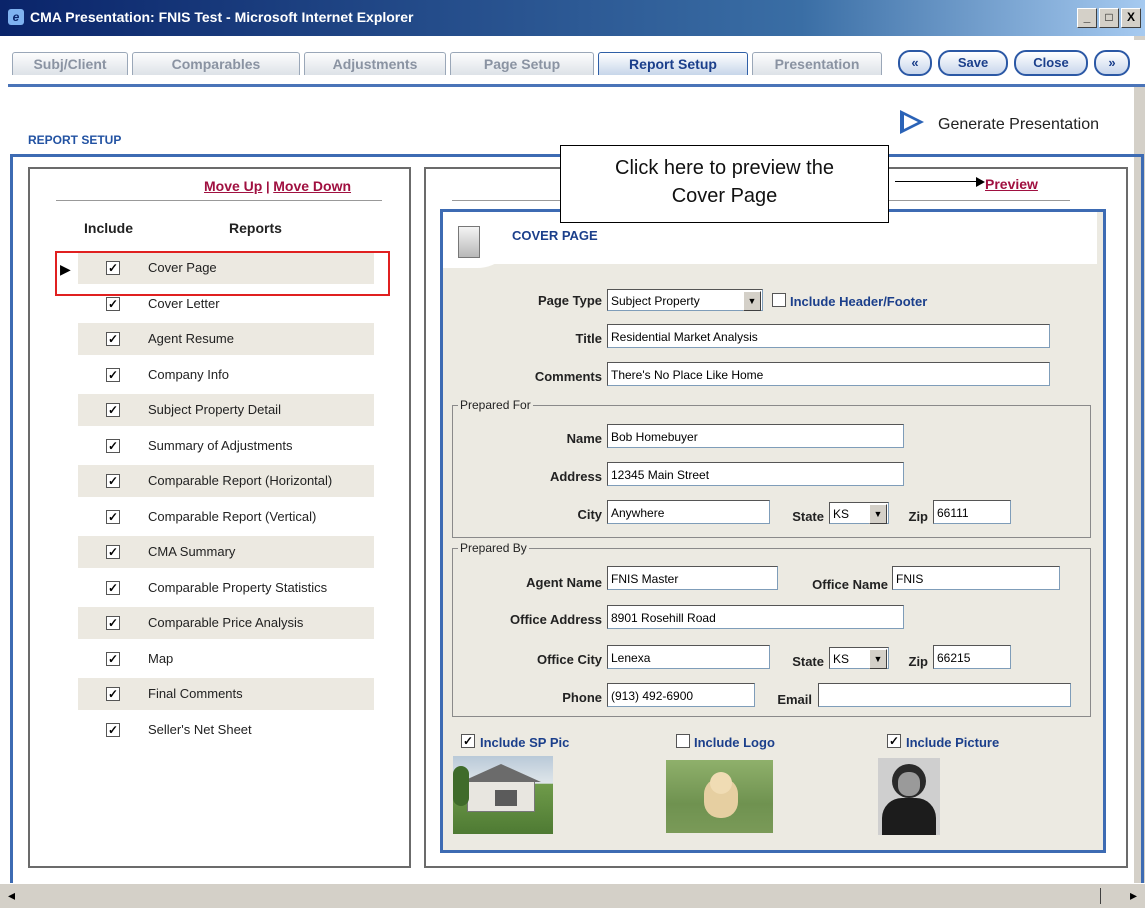  What do you see at coordinates (219, 200) in the screenshot?
I see `divider` at bounding box center [219, 200].